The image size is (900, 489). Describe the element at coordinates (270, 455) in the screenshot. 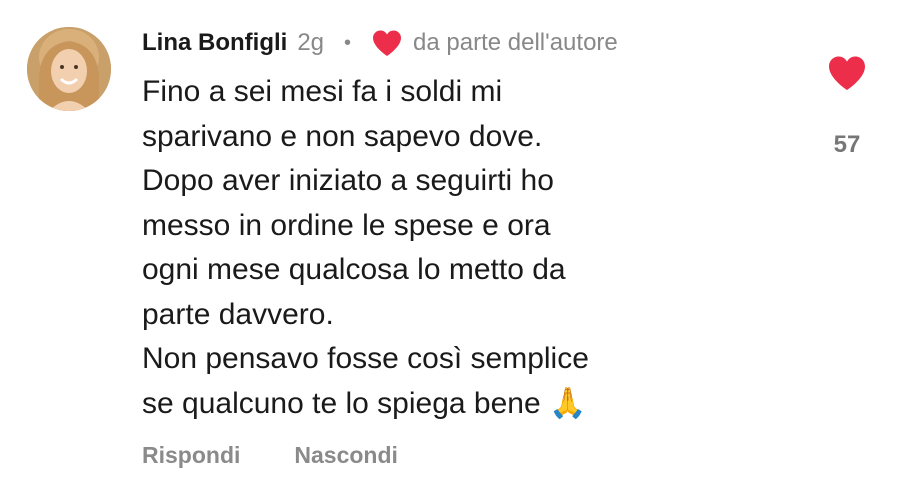

I see `comment-actions: Rispondi Nascondi` at that location.